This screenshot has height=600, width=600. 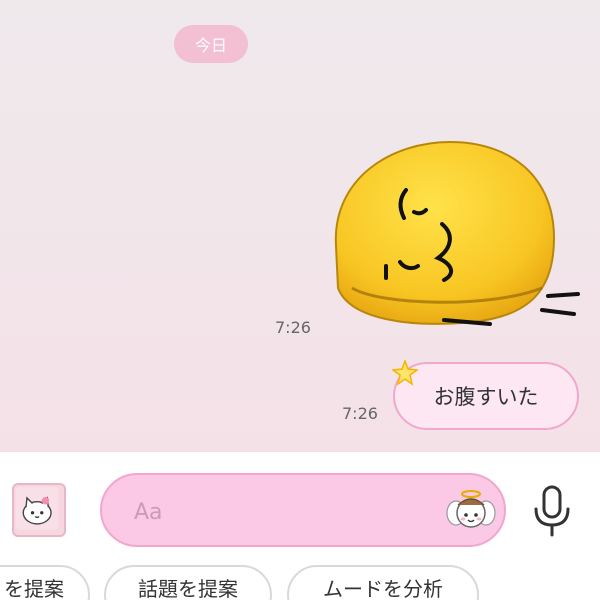 What do you see at coordinates (552, 511) in the screenshot?
I see `microphone-icon` at bounding box center [552, 511].